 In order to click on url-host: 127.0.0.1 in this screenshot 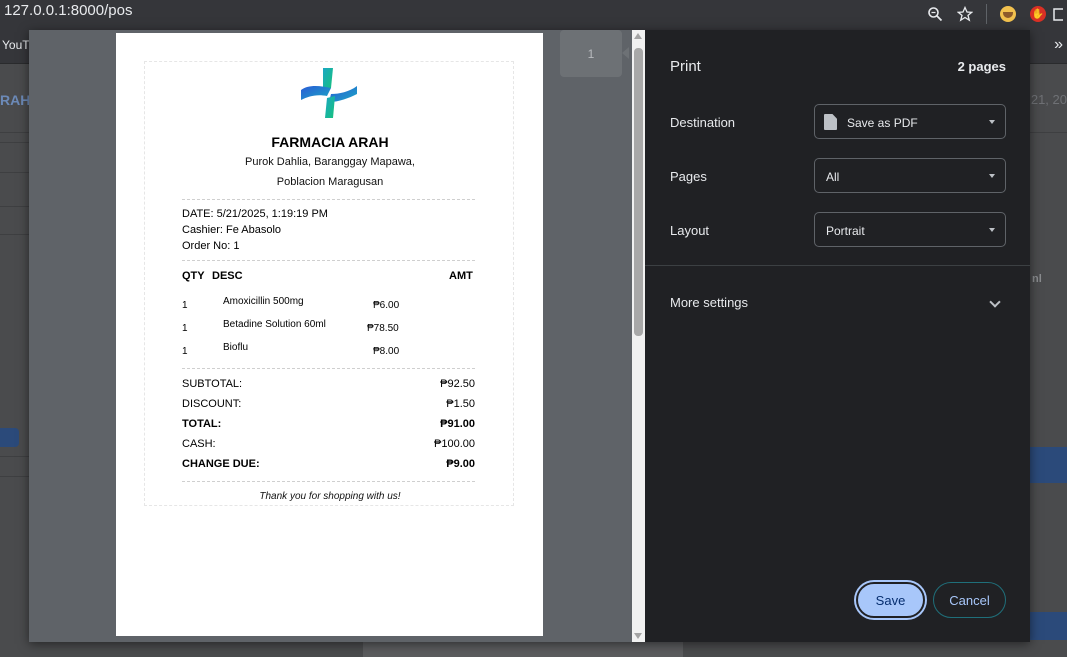, I will do `click(35, 10)`.